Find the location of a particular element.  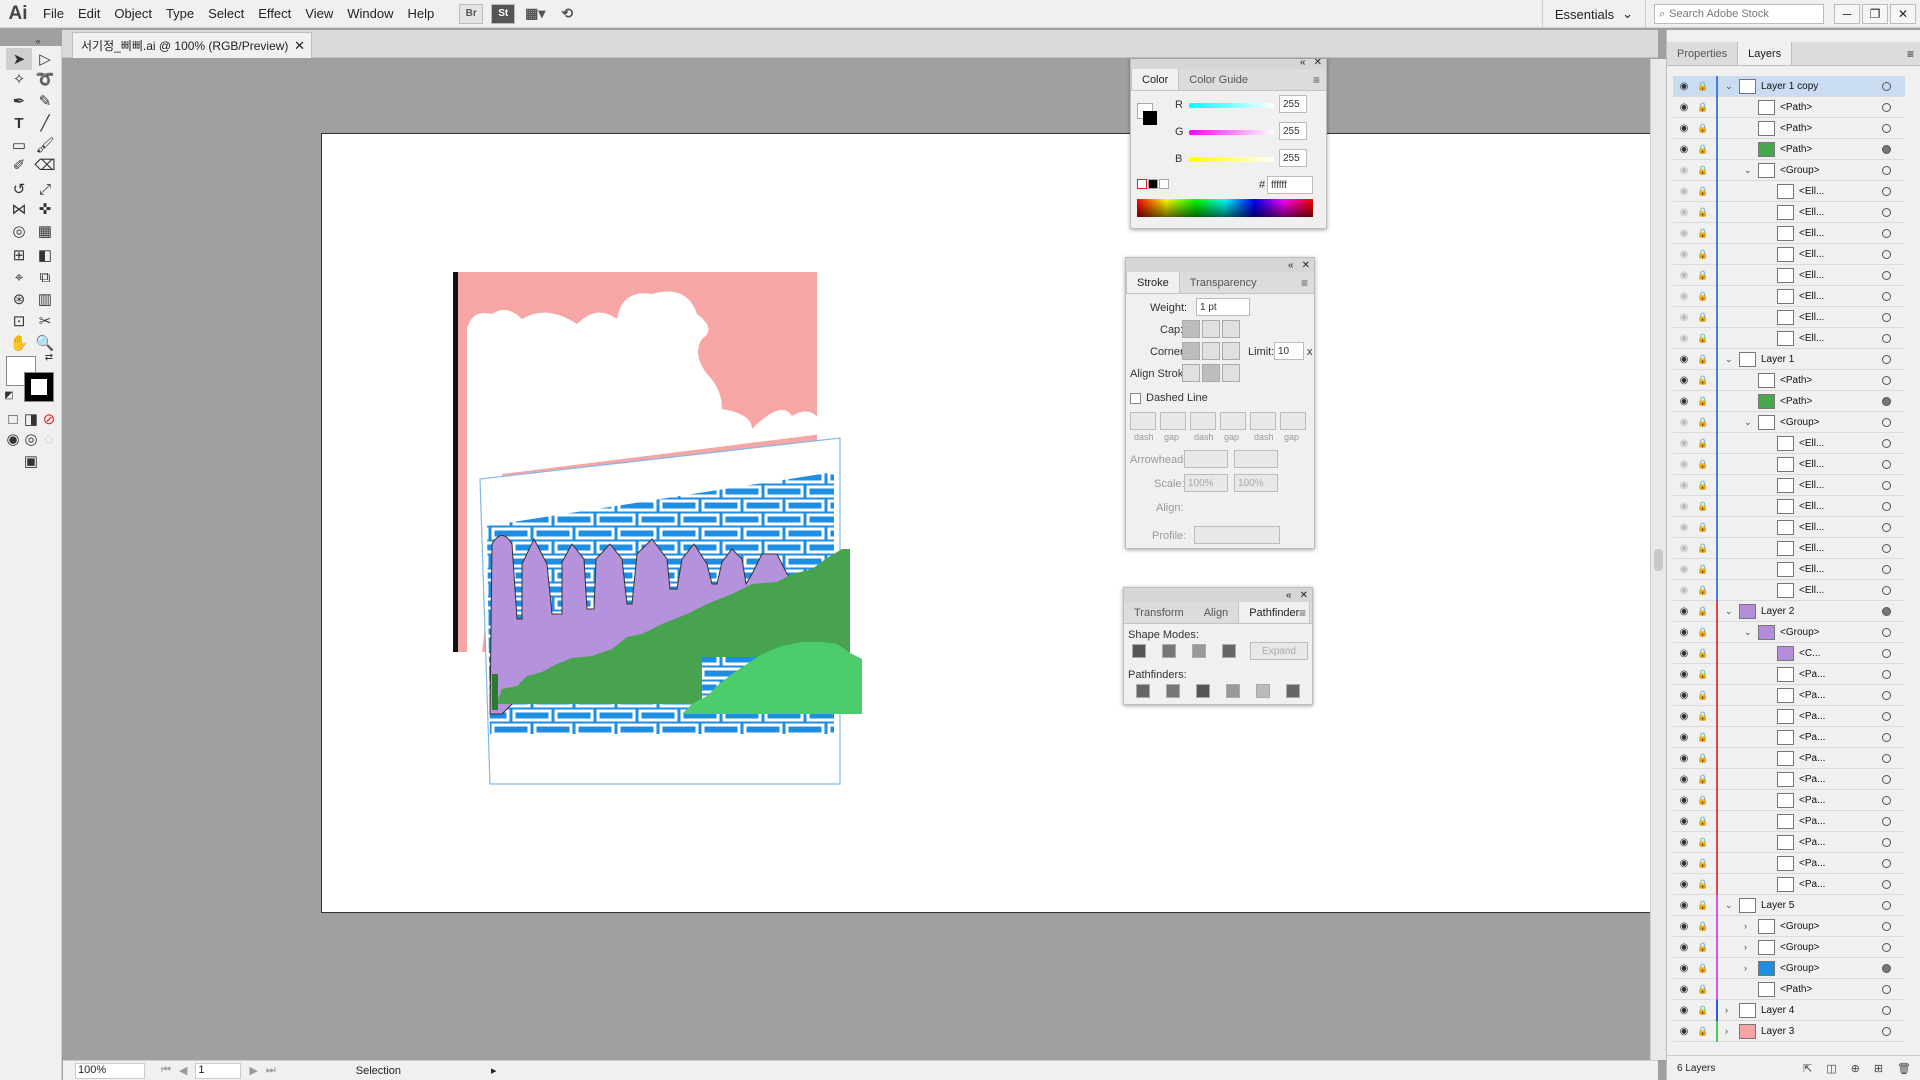

panel-menu-icon: ≡ is located at coordinates (1302, 613).